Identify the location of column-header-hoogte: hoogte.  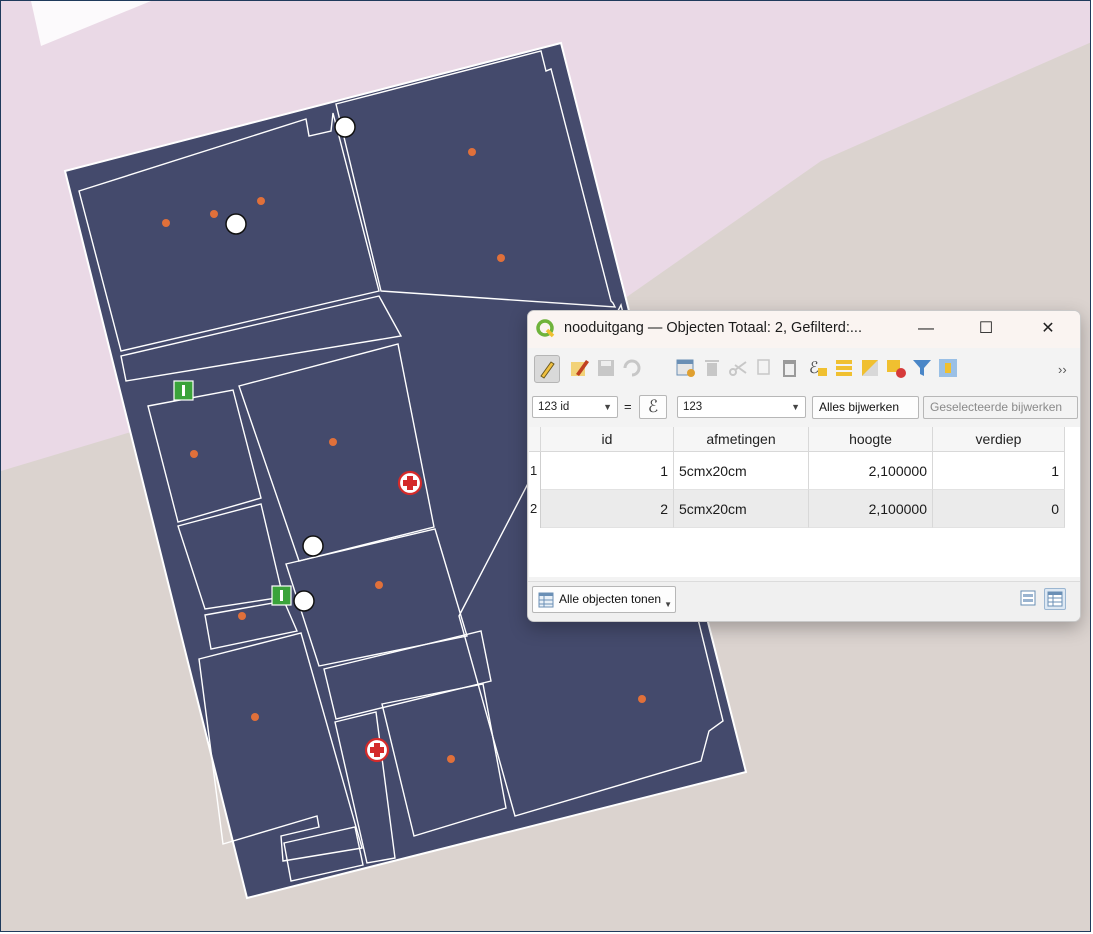
(871, 439).